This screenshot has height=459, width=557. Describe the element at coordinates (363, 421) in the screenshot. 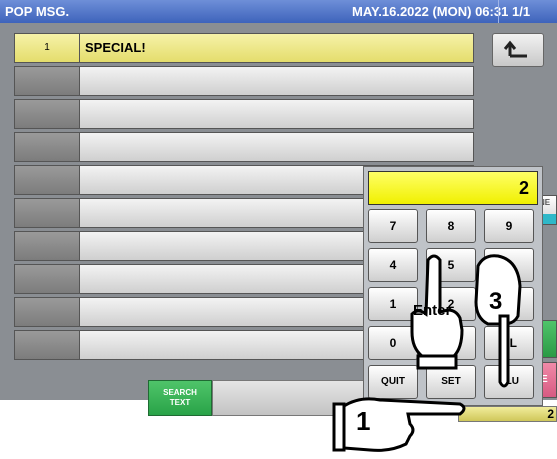

I see `step-1-label: 1` at that location.